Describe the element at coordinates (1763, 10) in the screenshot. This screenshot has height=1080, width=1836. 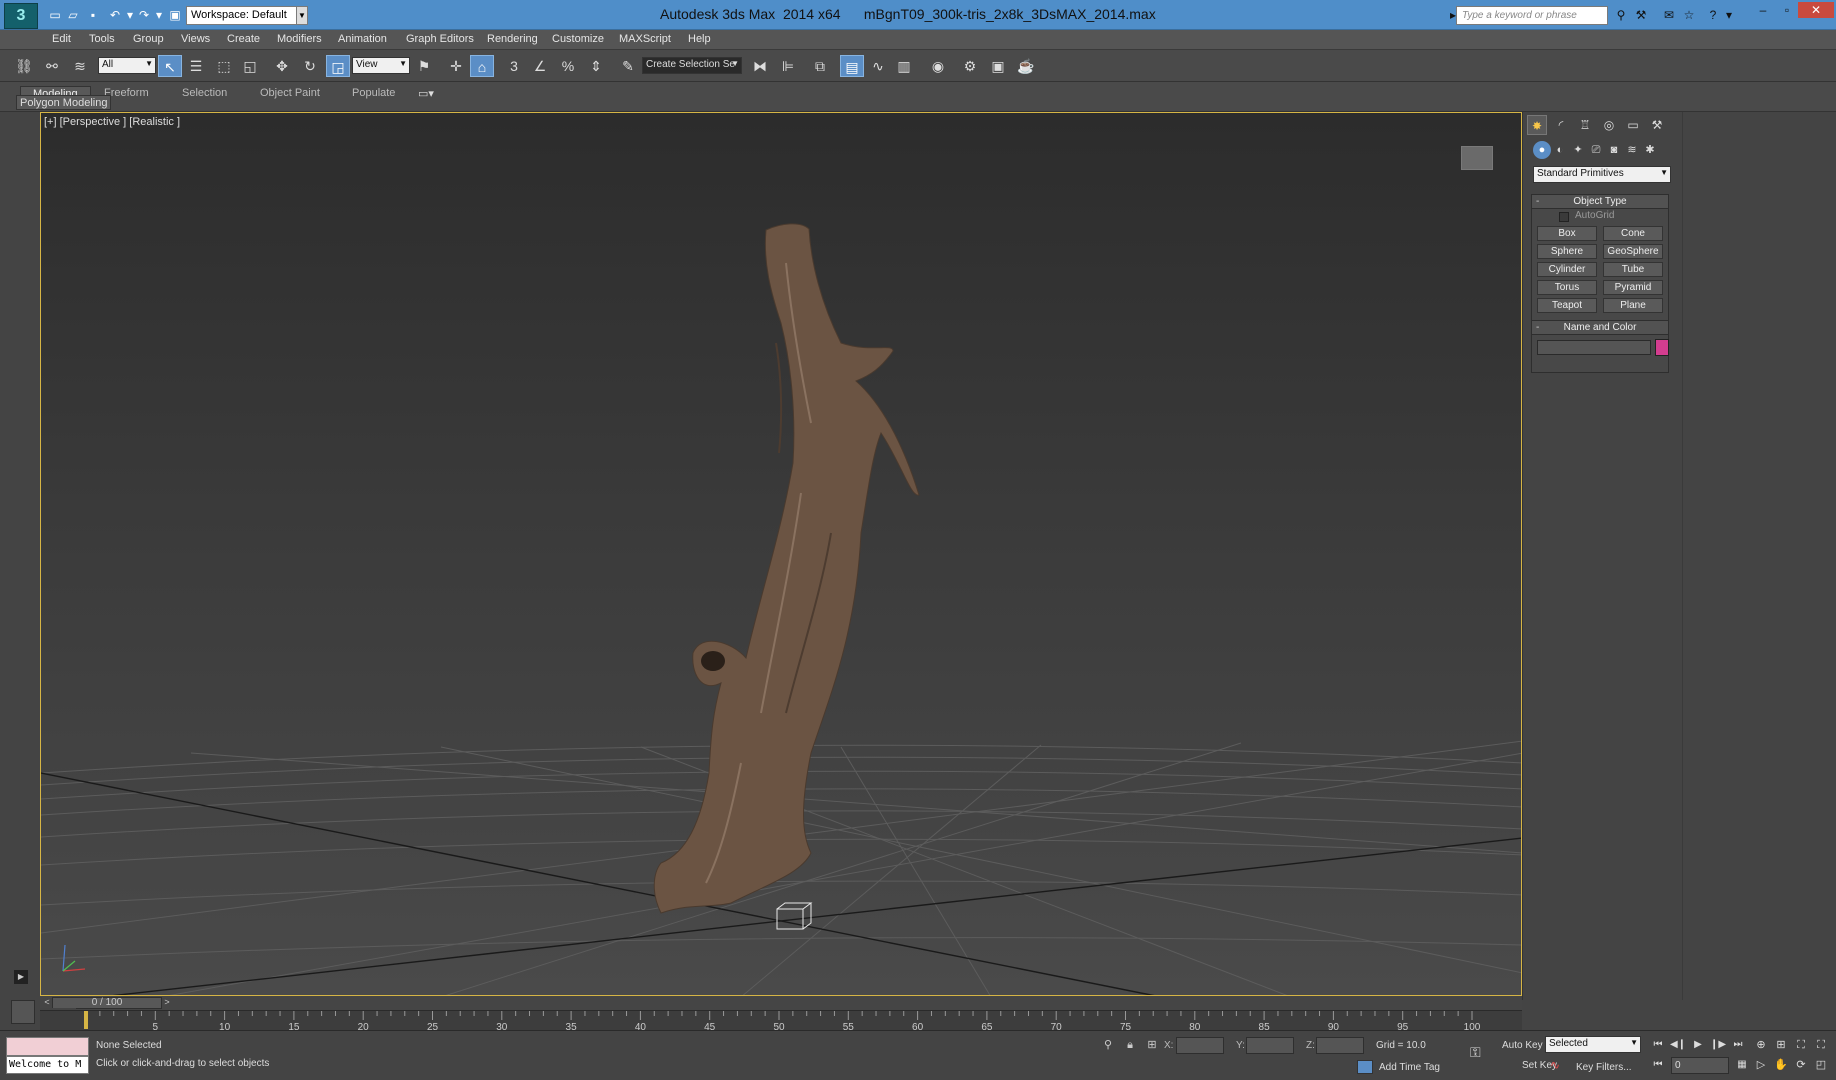
I see `minimize-button: –` at that location.